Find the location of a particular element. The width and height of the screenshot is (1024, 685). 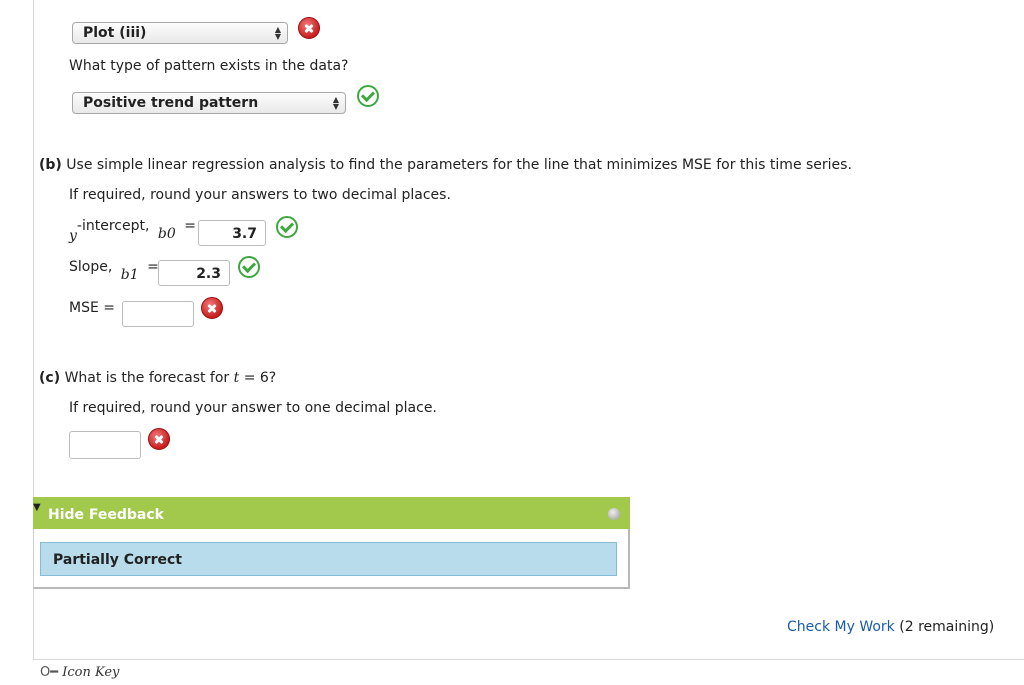

part-b-label: (b) is located at coordinates (50, 165).